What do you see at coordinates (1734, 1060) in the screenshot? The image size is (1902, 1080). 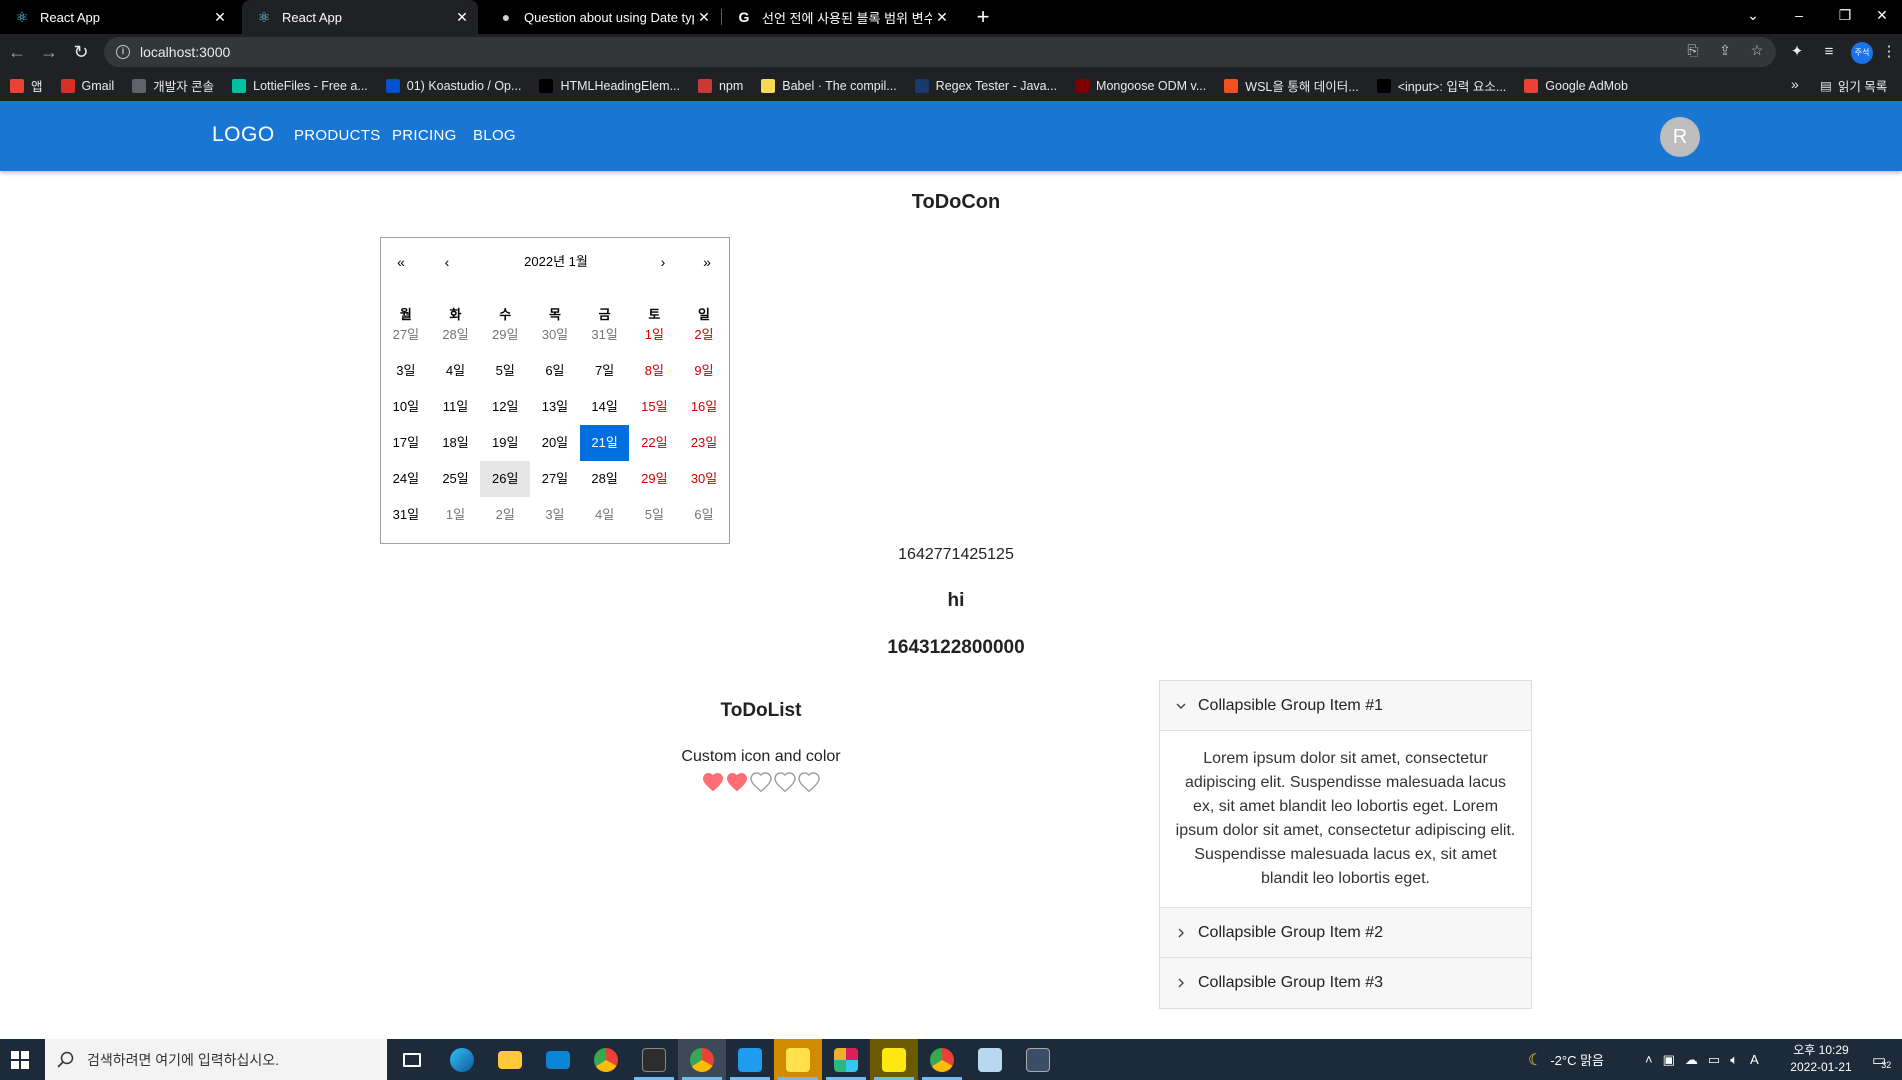 I see `volume-icon: 🔈︎` at bounding box center [1734, 1060].